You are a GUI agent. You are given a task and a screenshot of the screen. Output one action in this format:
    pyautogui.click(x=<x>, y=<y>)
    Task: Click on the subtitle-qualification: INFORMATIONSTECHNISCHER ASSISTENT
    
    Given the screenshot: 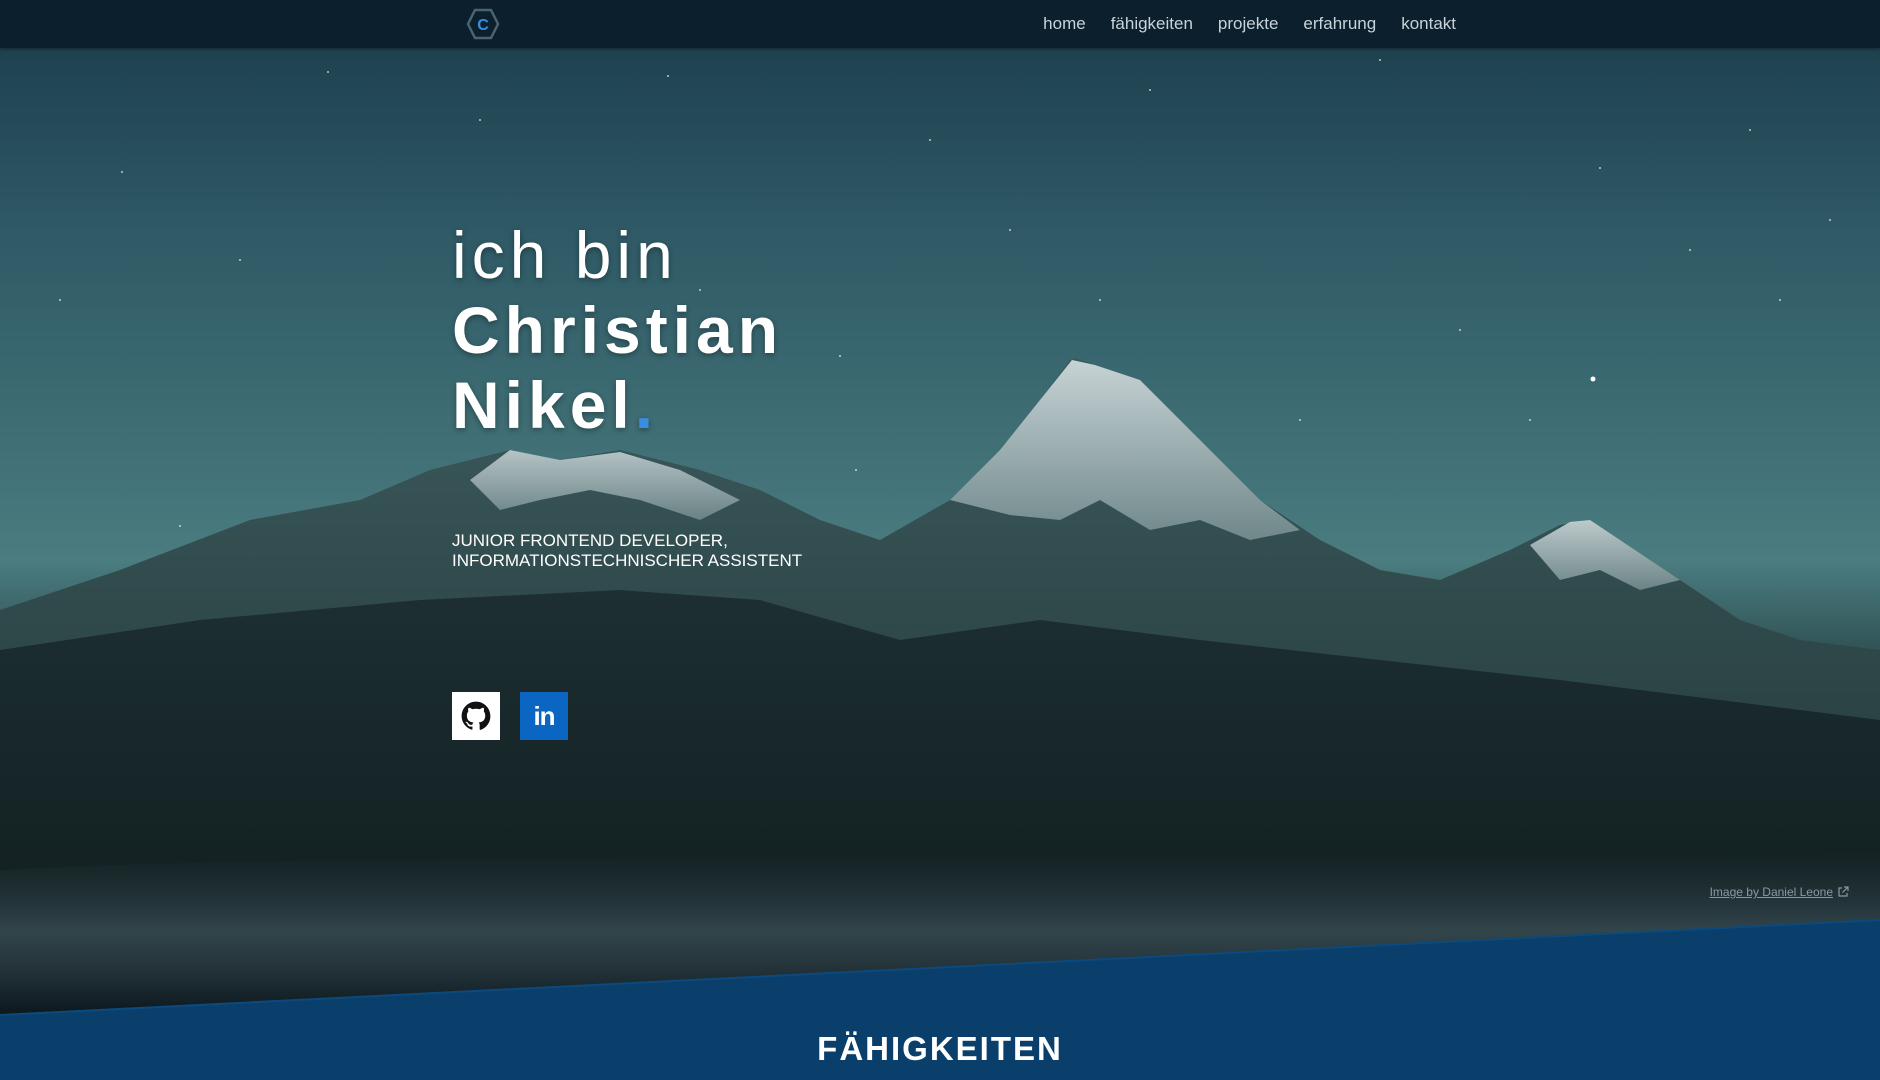 What is the action you would take?
    pyautogui.click(x=627, y=560)
    